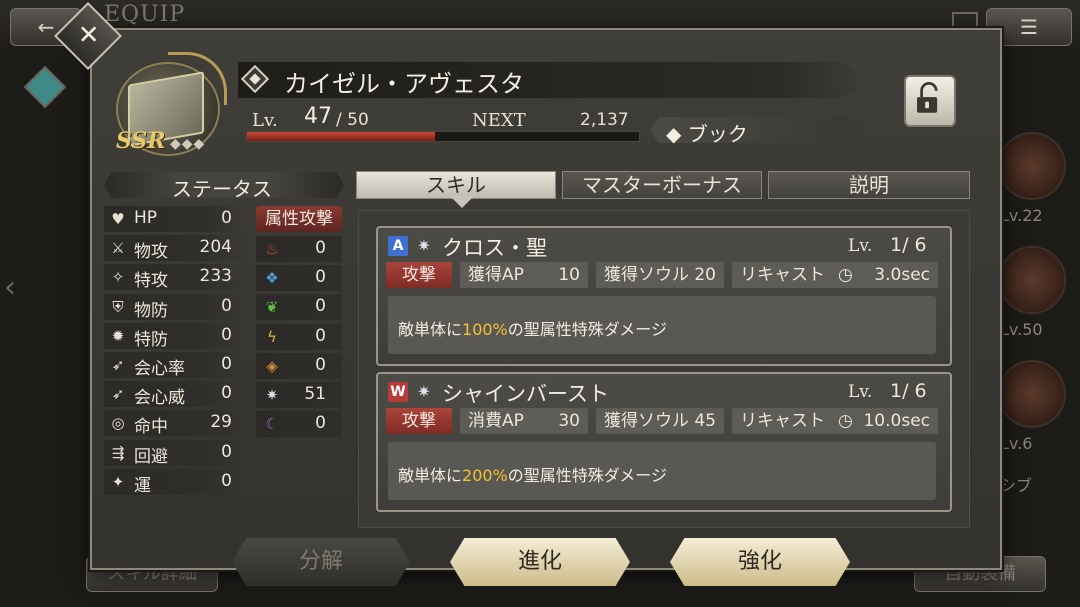 The height and width of the screenshot is (607, 1080). Describe the element at coordinates (299, 307) in the screenshot. I see `element-row: ❦ 0` at that location.